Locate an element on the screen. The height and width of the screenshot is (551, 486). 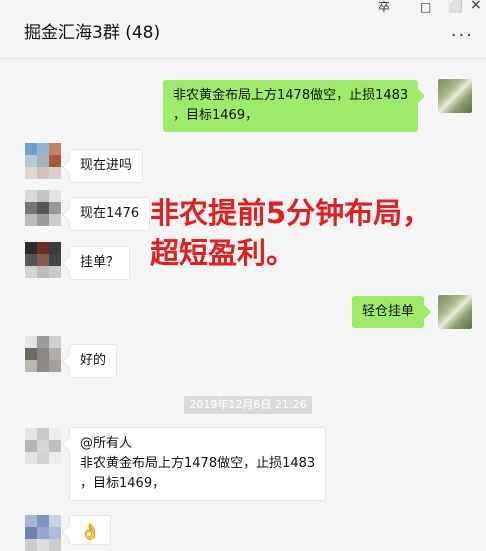
overlay-line-2: 超短盈利。 is located at coordinates (223, 253).